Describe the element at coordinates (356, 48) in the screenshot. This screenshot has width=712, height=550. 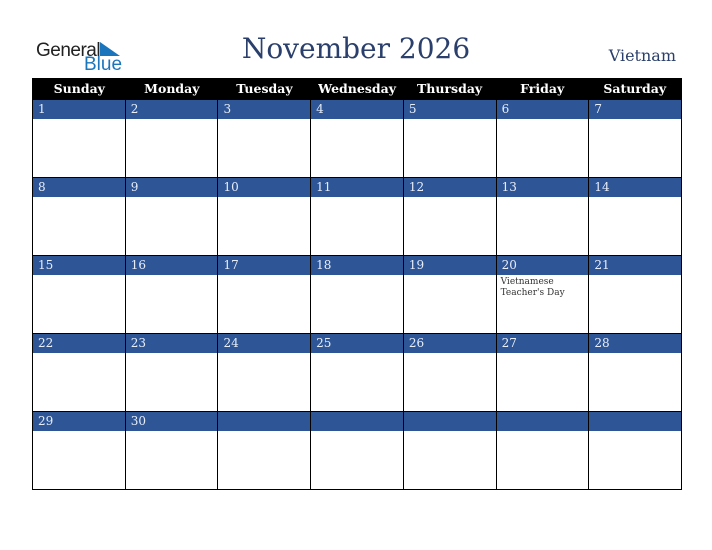
I see `calendar-title: November 2026` at that location.